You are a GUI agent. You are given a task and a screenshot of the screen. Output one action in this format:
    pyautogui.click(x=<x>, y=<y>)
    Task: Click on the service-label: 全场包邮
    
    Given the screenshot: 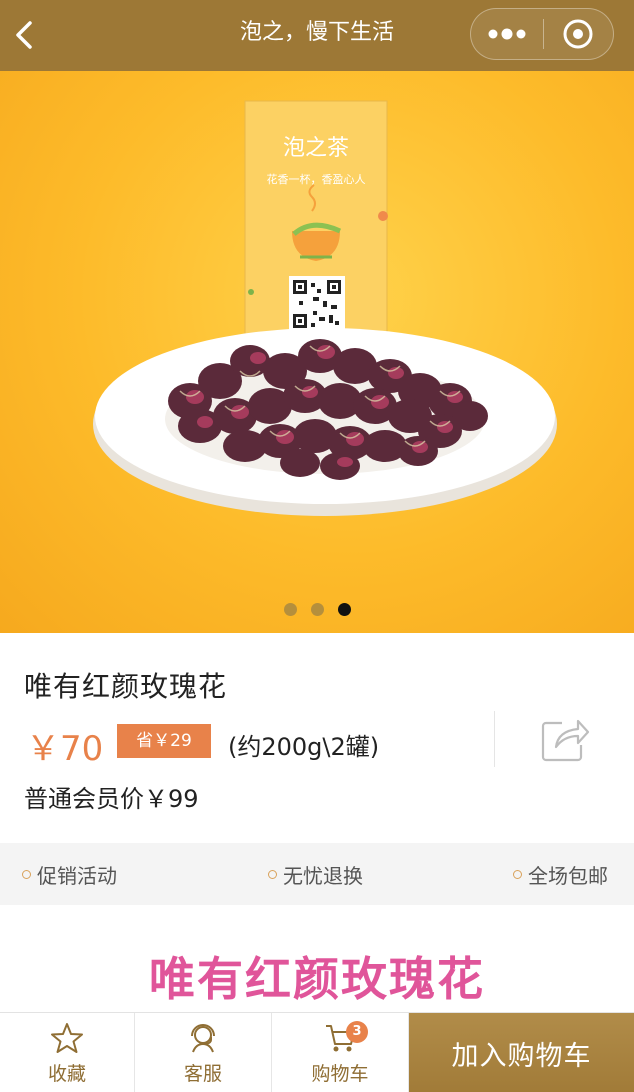 What is the action you would take?
    pyautogui.click(x=568, y=875)
    